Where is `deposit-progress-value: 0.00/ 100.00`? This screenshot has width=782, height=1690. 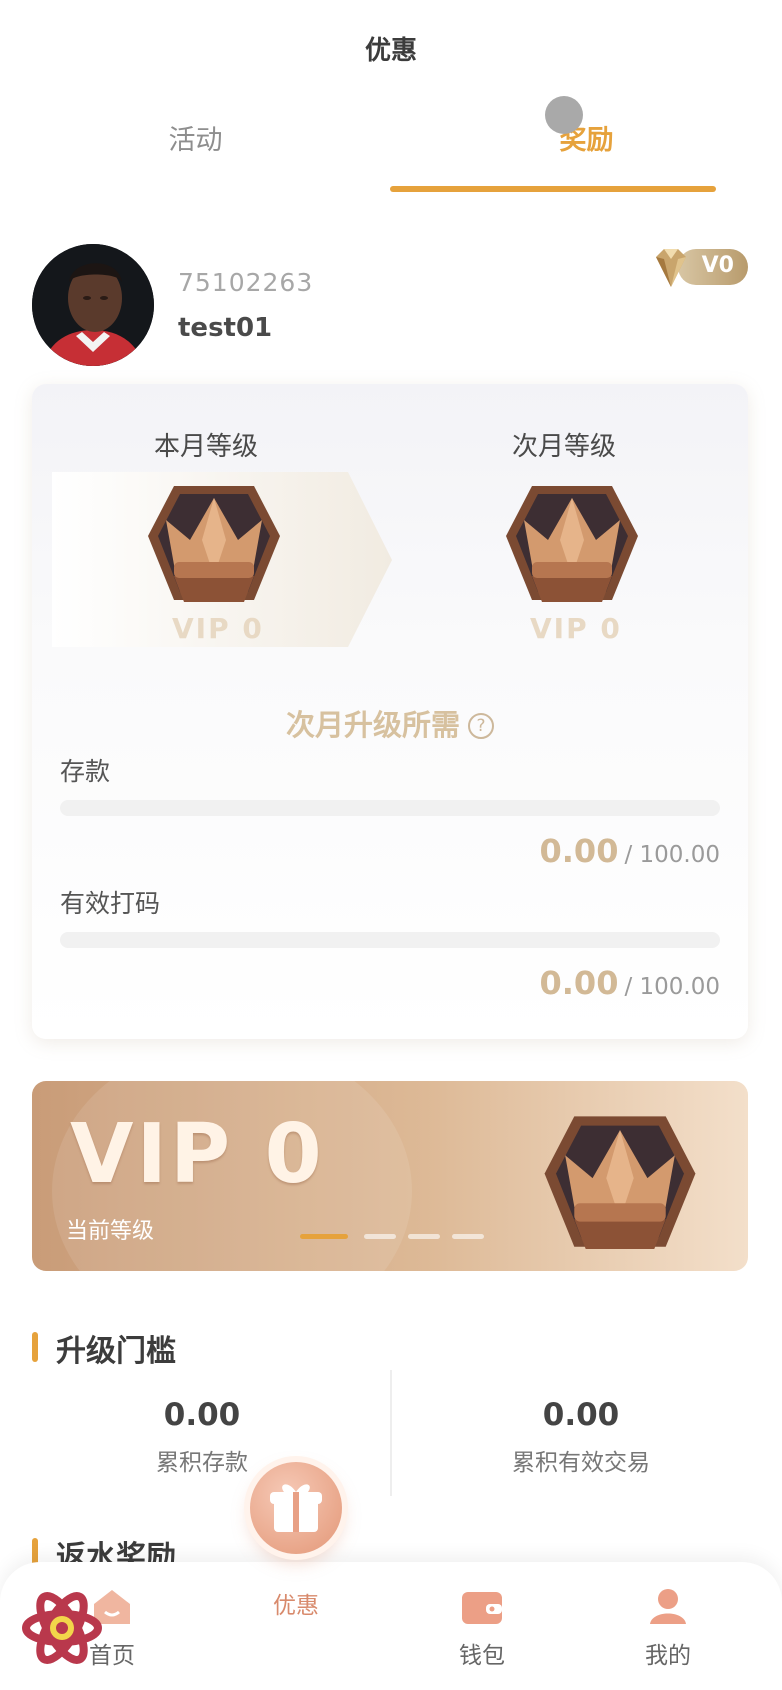
deposit-progress-value: 0.00/ 100.00 is located at coordinates (630, 851).